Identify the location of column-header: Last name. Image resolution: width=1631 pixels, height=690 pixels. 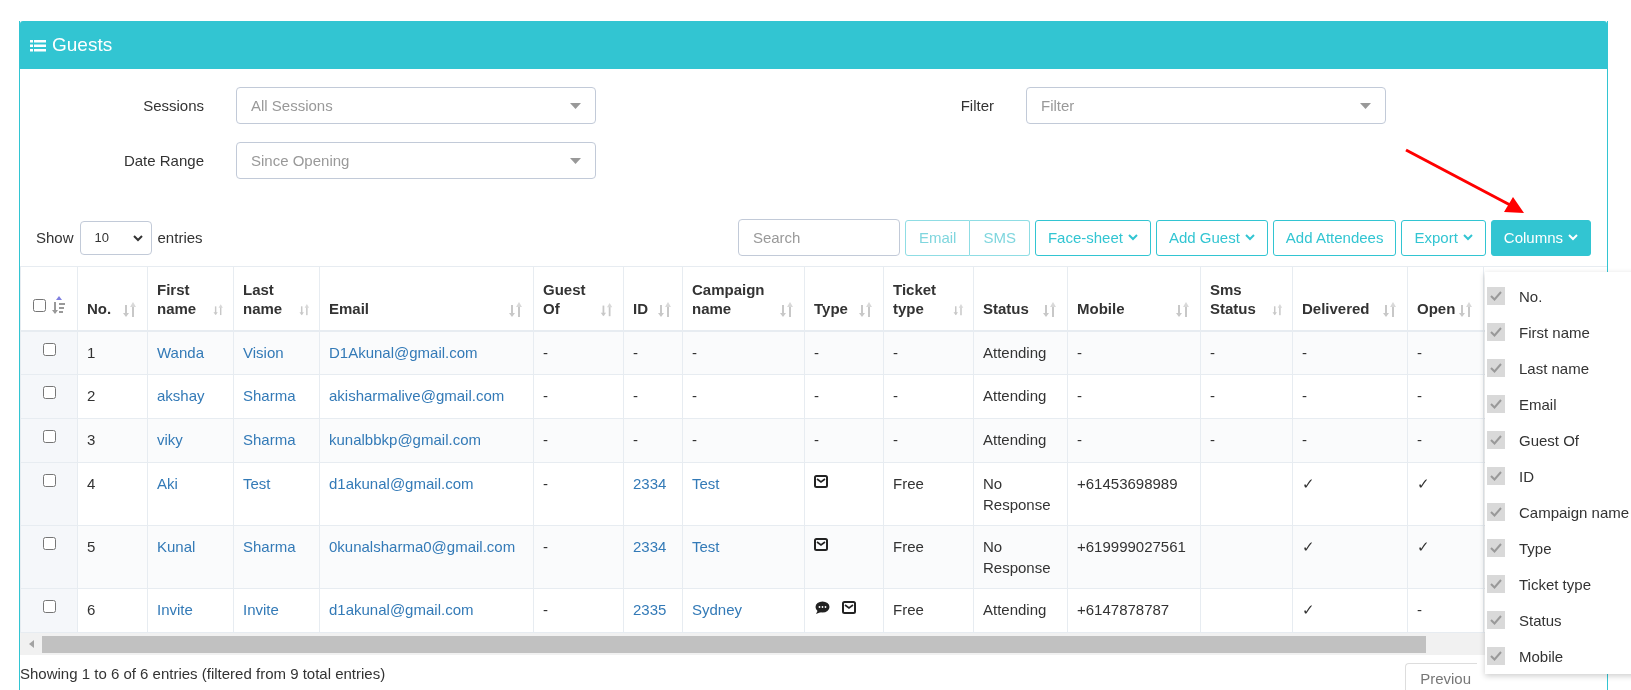
(276, 298).